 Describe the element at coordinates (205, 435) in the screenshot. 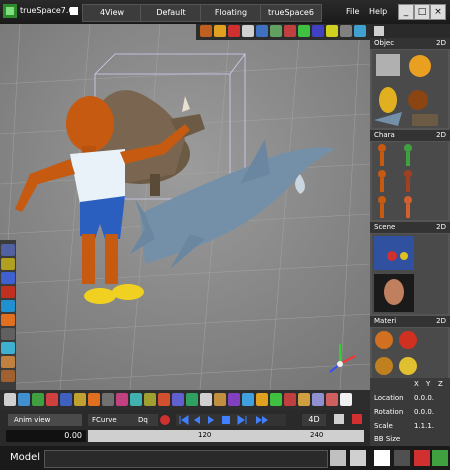

I see `ruler-mark-120: 120` at that location.